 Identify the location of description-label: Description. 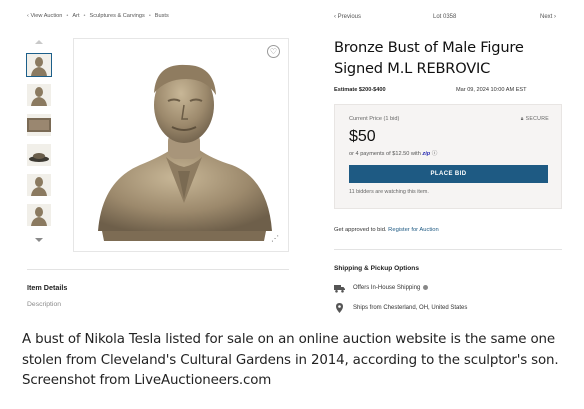
(44, 304).